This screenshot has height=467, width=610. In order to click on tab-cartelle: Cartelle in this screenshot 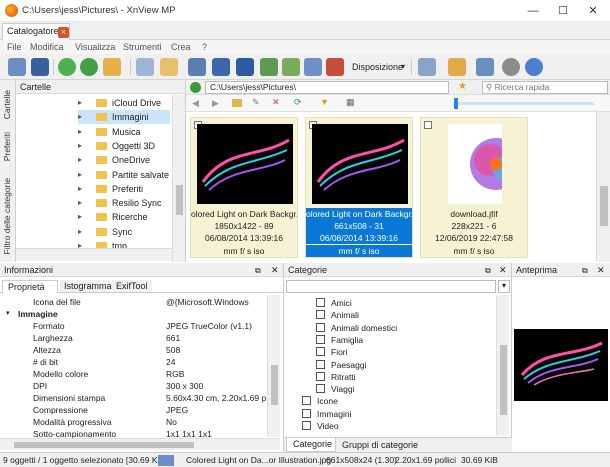, I will do `click(7, 104)`.